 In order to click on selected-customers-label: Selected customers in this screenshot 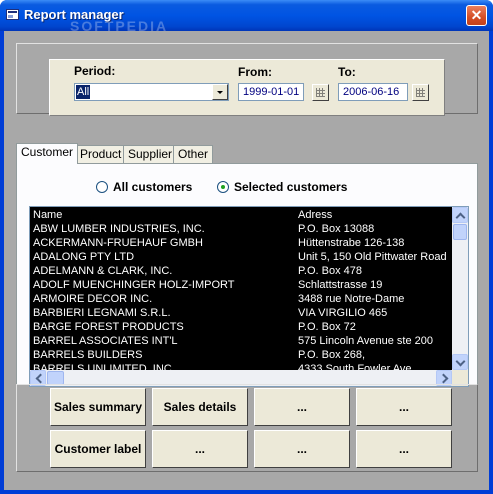, I will do `click(290, 187)`.